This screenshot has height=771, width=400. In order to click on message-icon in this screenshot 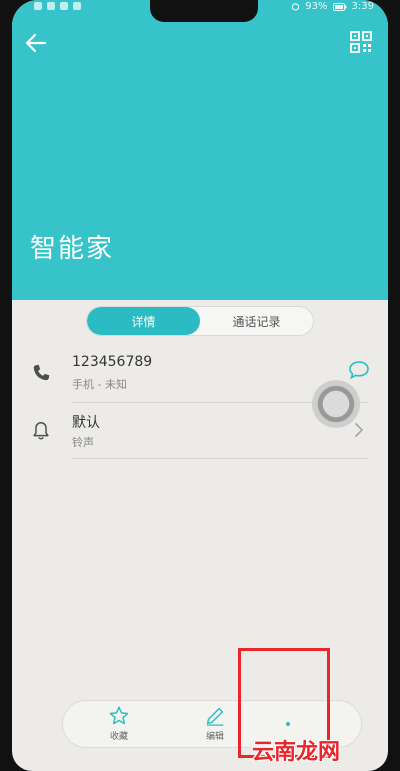, I will do `click(359, 370)`.